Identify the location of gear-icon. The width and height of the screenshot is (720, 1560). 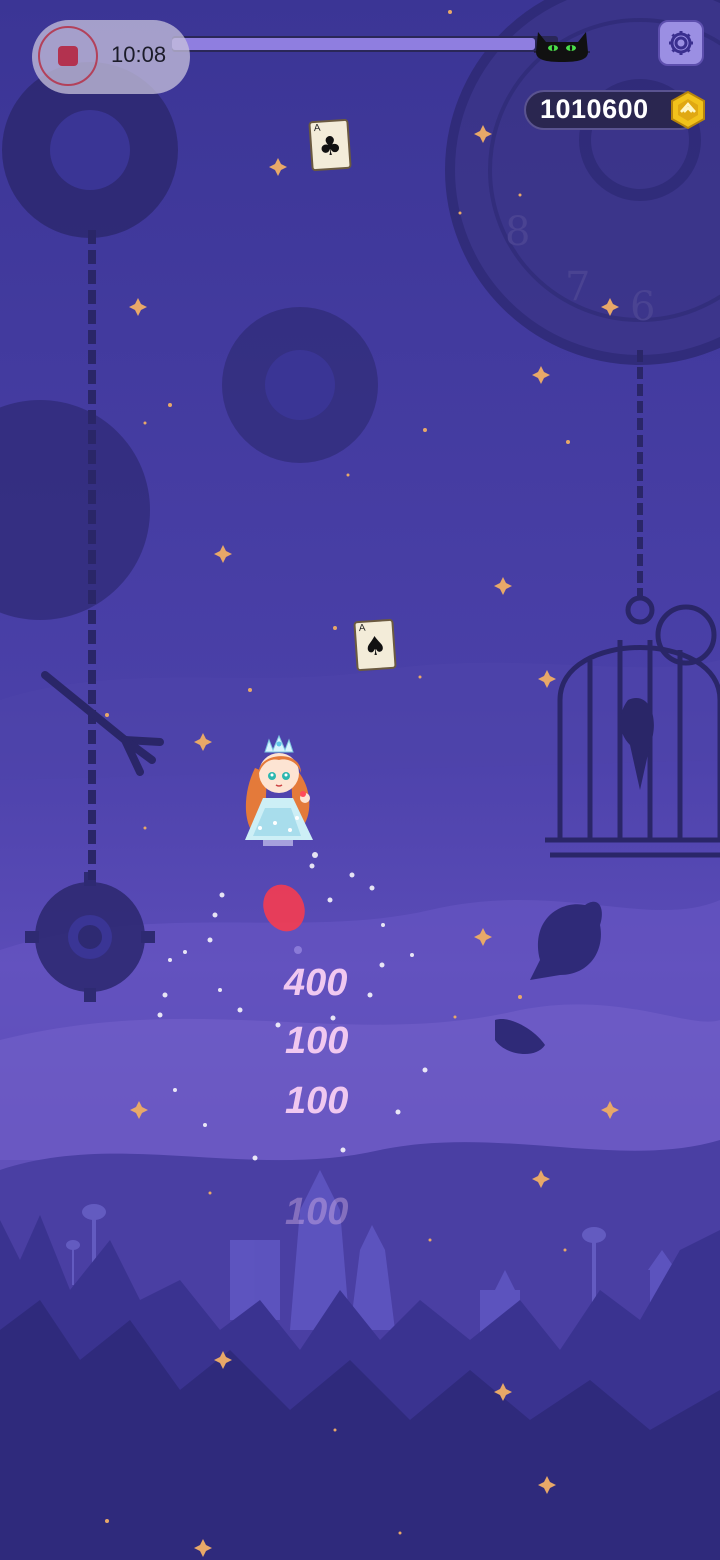
(681, 43).